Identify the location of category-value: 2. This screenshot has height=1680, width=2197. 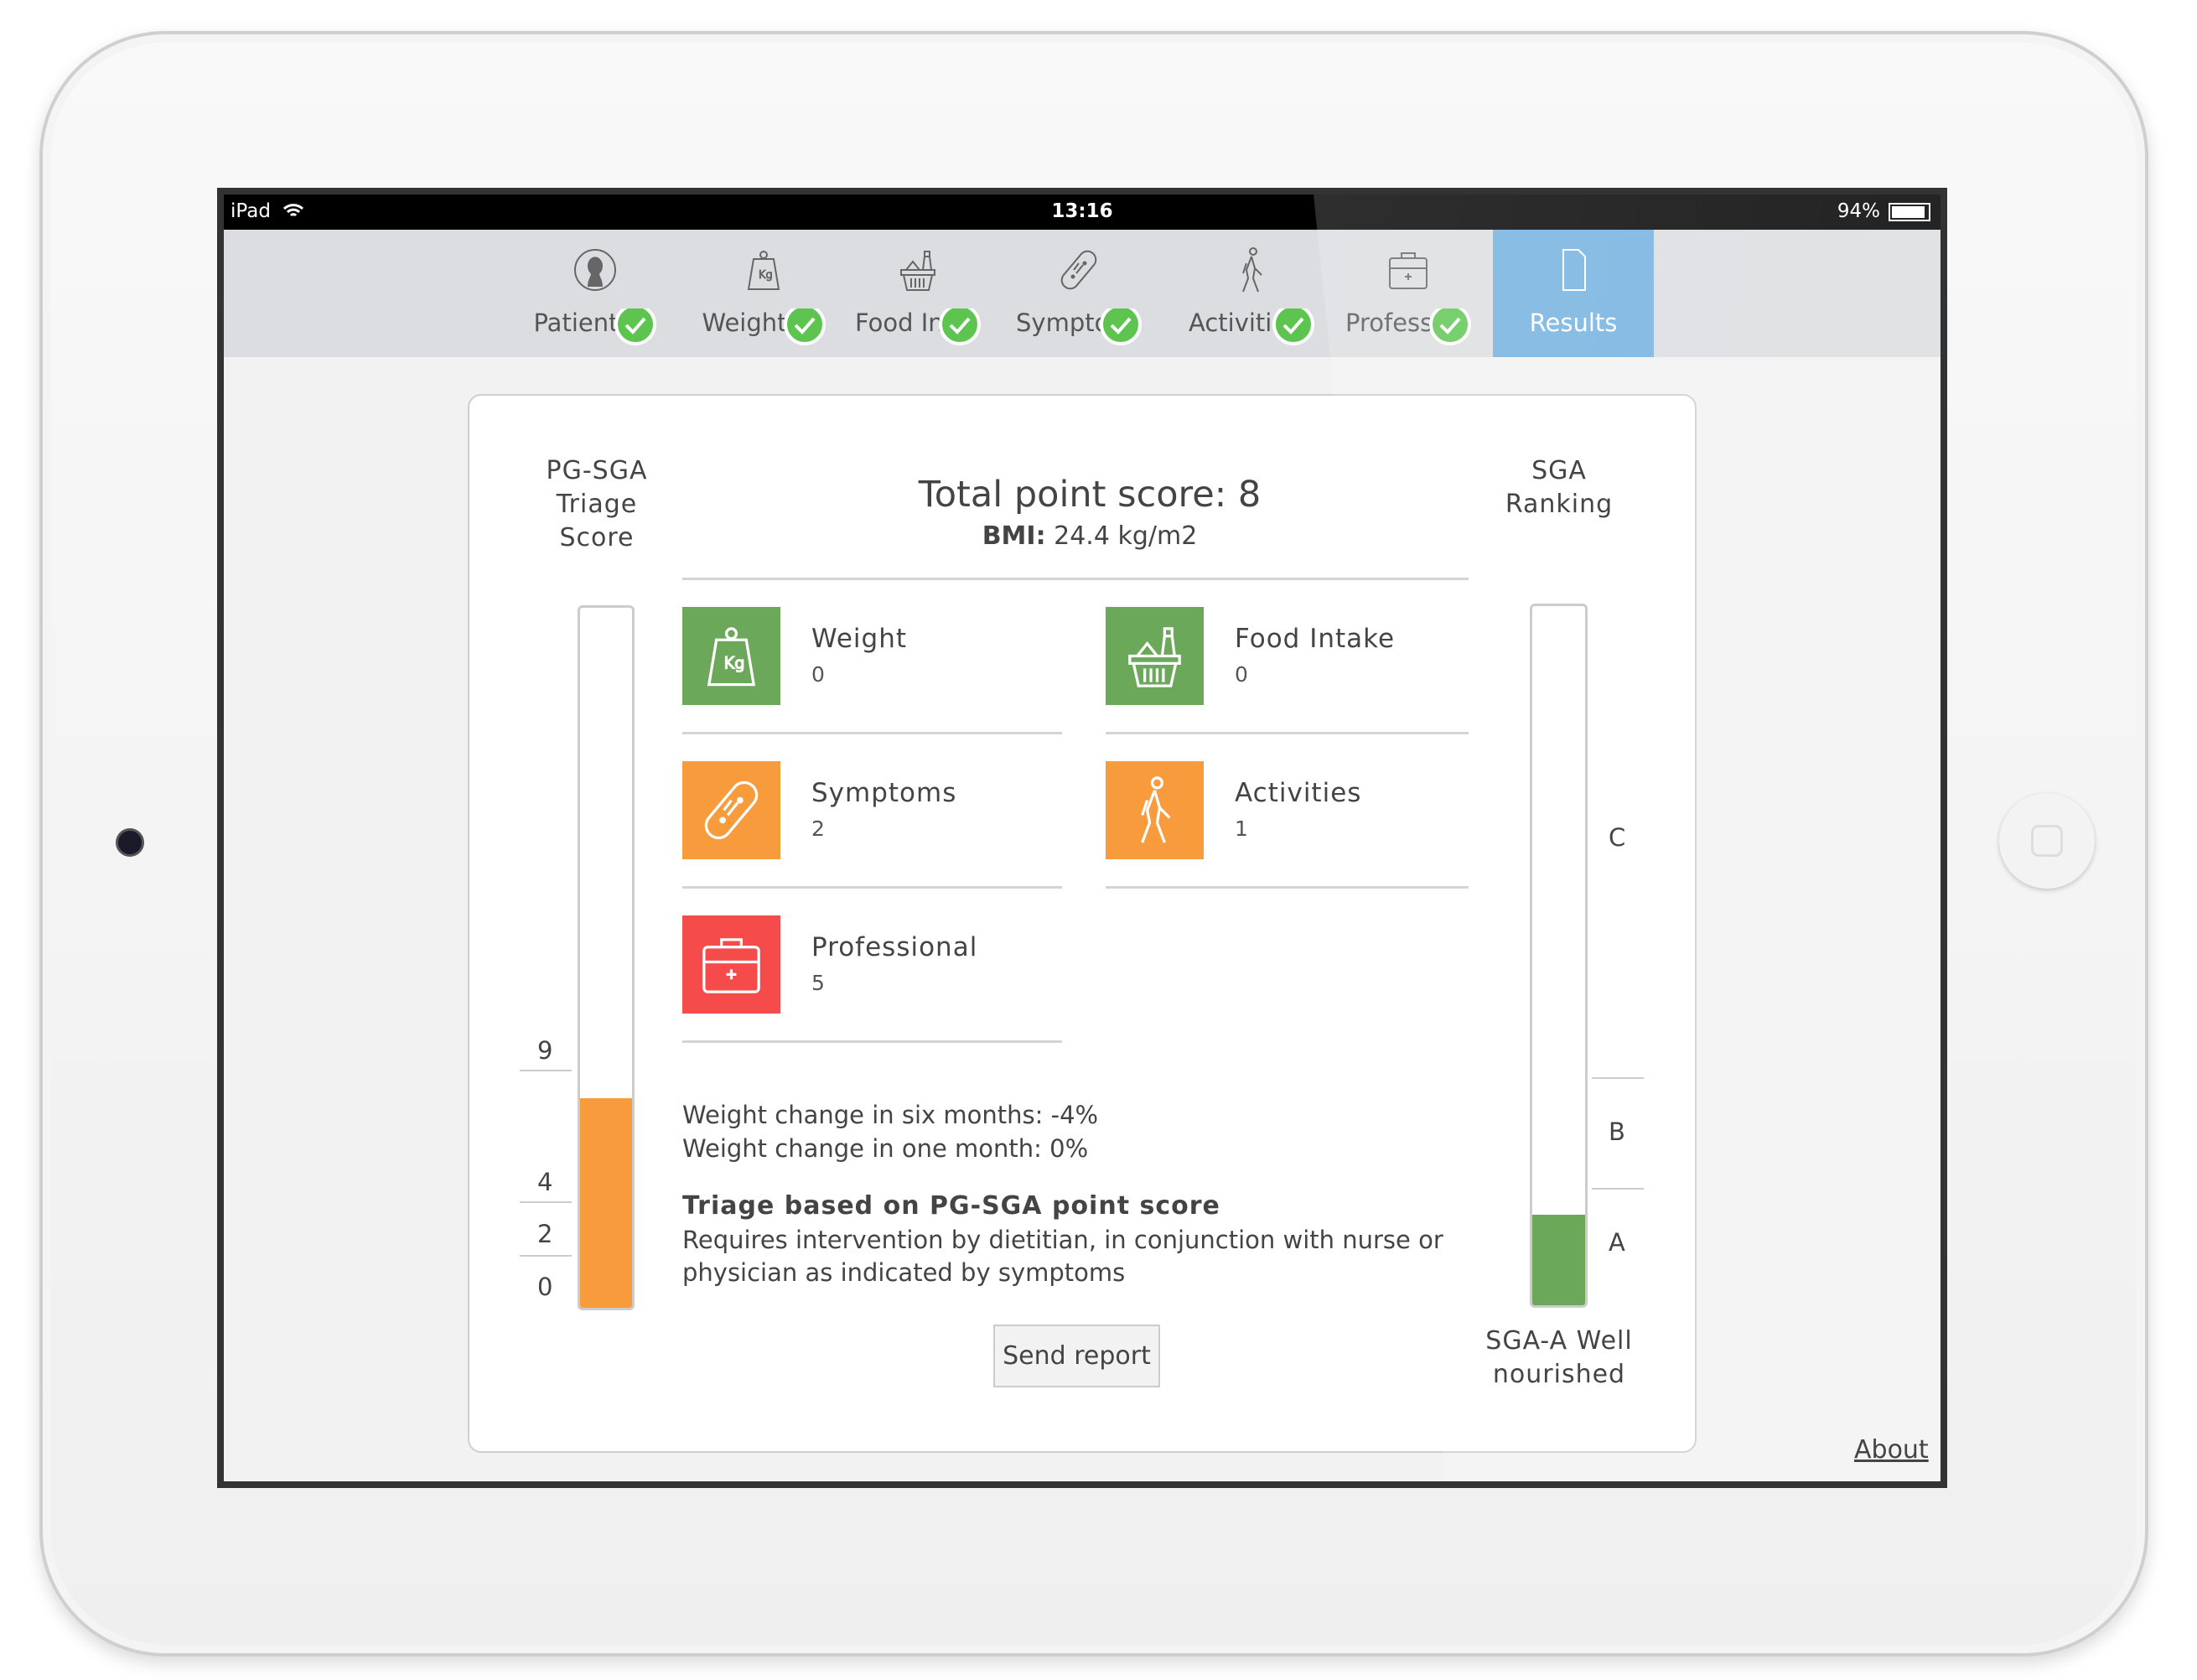
(818, 829).